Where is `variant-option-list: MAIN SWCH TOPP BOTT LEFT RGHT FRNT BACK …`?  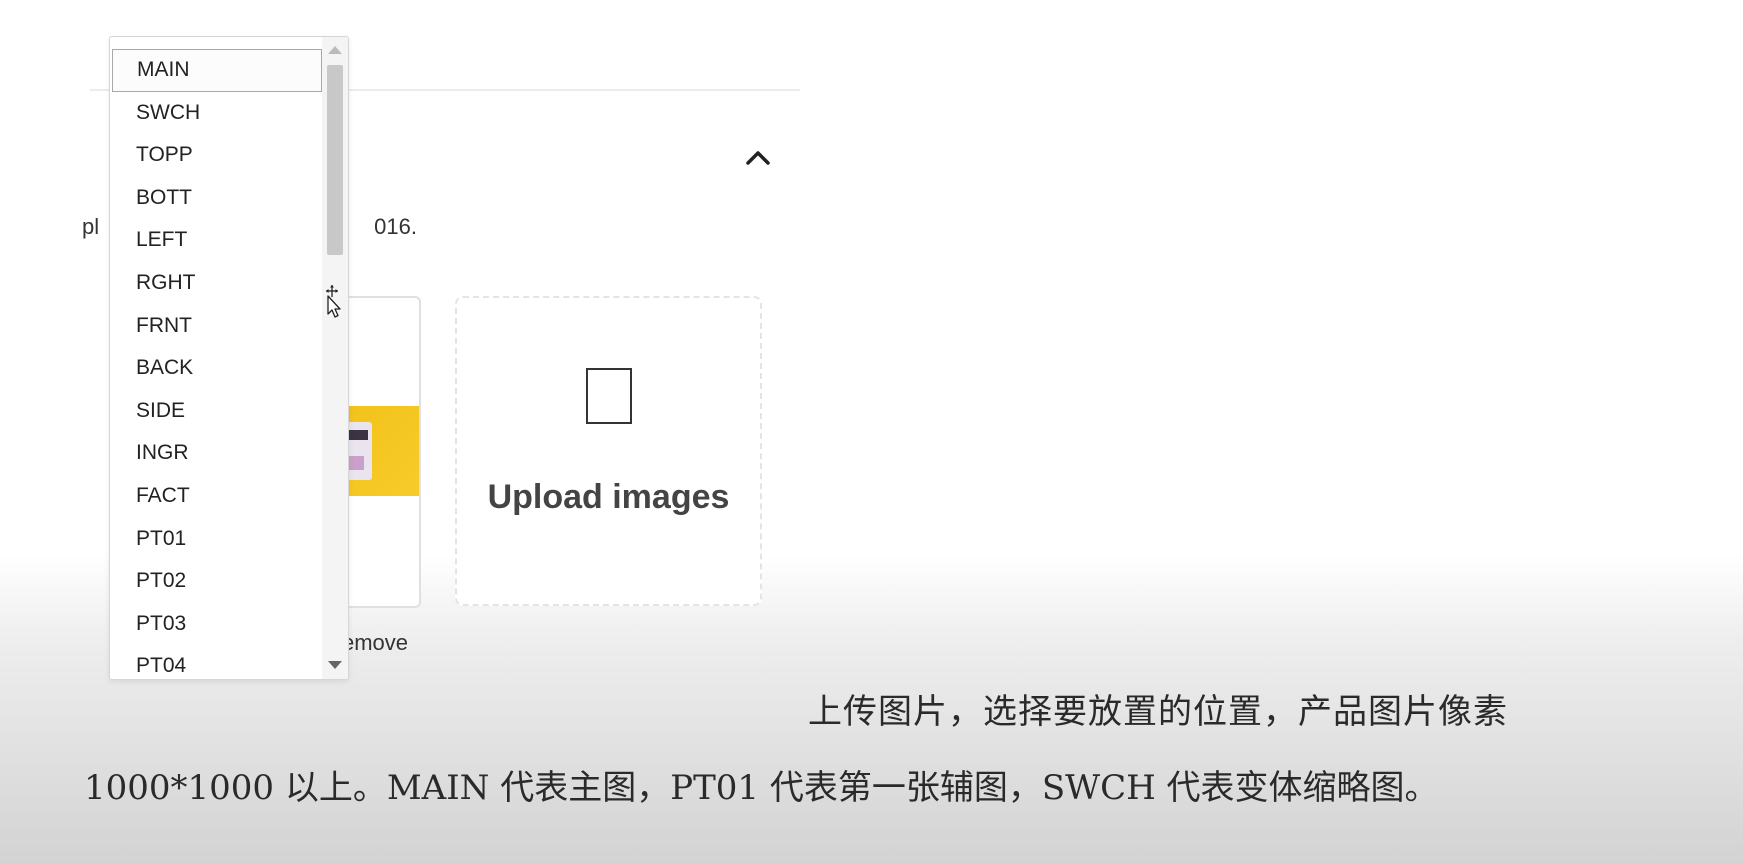 variant-option-list: MAIN SWCH TOPP BOTT LEFT RGHT FRNT BACK … is located at coordinates (216, 364).